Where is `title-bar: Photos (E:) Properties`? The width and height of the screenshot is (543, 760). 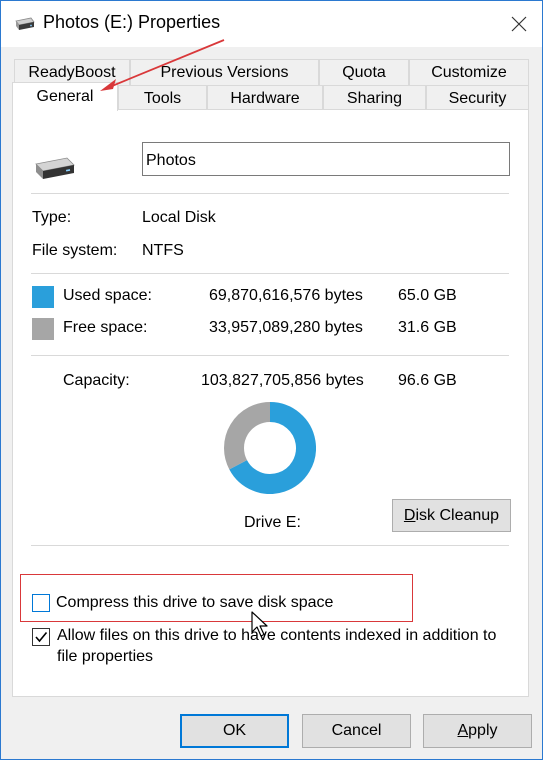 title-bar: Photos (E:) Properties is located at coordinates (271, 24).